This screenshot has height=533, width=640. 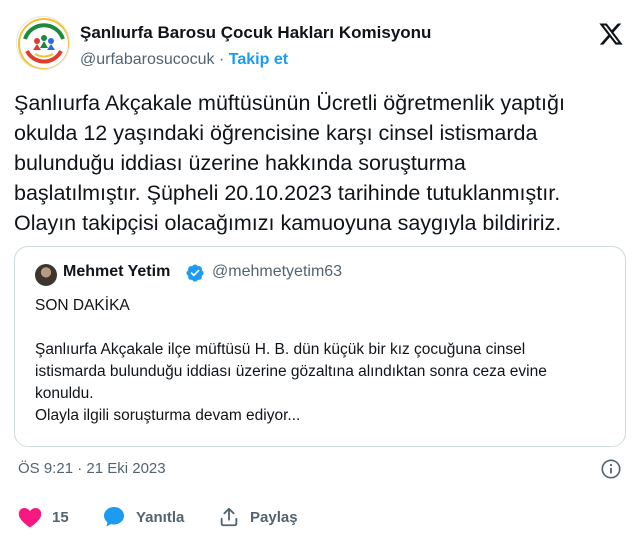 What do you see at coordinates (92, 468) in the screenshot?
I see `tweet-timestamp: ÖS 9:21 · 21 Eki 2023` at bounding box center [92, 468].